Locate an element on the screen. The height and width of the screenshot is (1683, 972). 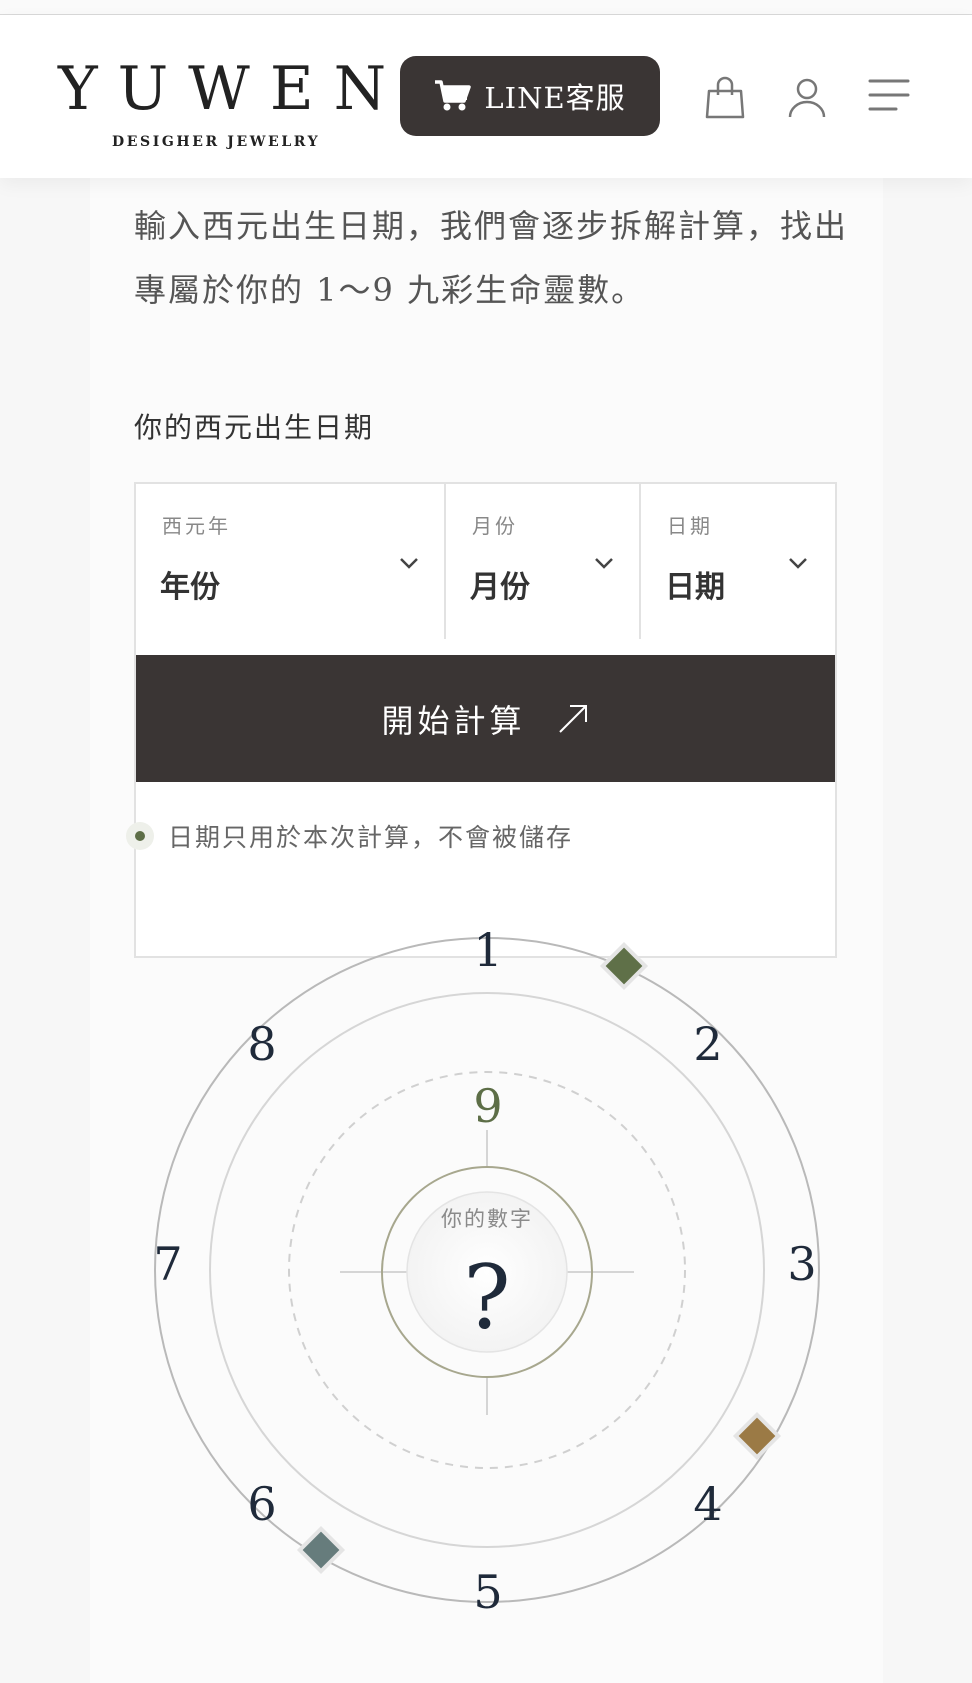
year-caption: 西元年 is located at coordinates (196, 526).